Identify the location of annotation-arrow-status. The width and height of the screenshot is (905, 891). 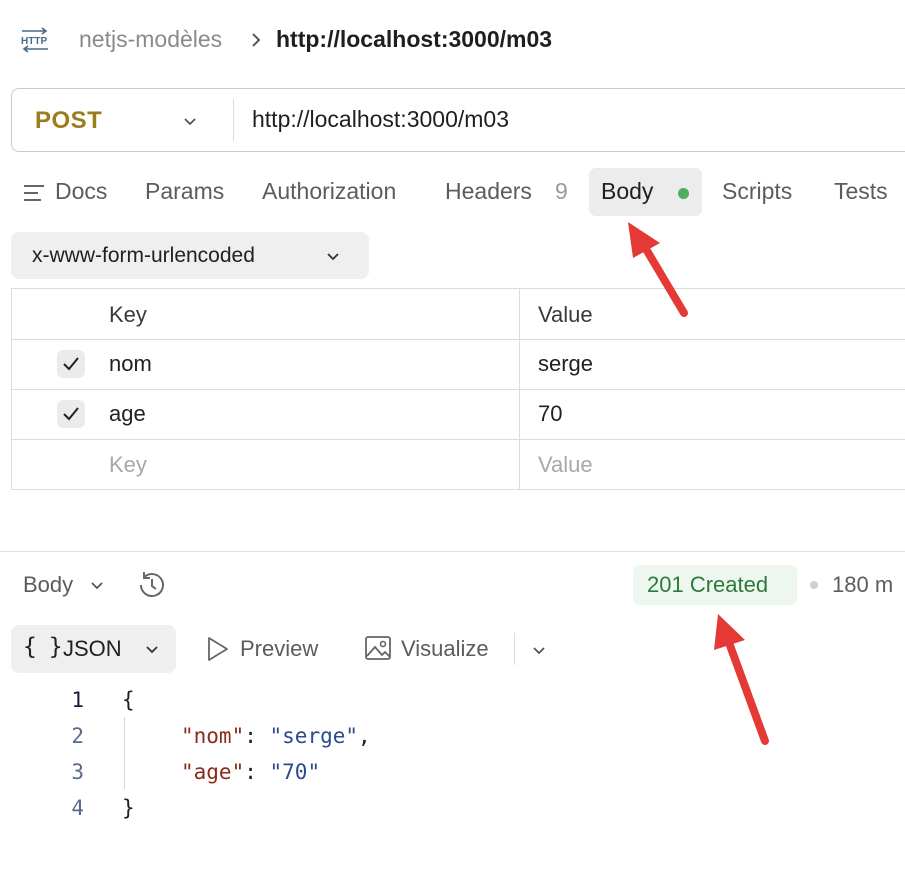
(741, 679).